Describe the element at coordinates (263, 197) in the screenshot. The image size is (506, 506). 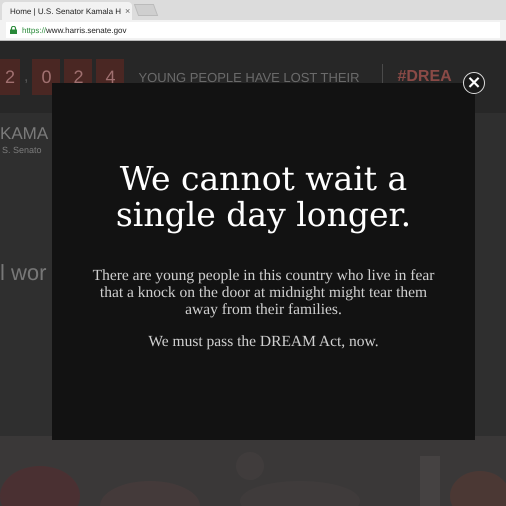
I see `modal-heading: We cannot wait a single day longer.` at that location.